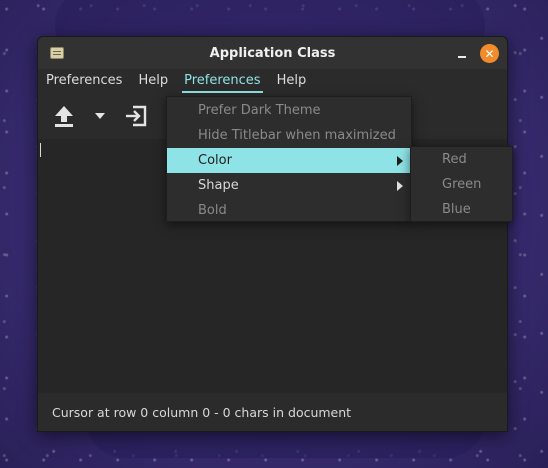 Image resolution: width=548 pixels, height=468 pixels. I want to click on menu-item-label: Hide Titlebar when maximized, so click(297, 135).